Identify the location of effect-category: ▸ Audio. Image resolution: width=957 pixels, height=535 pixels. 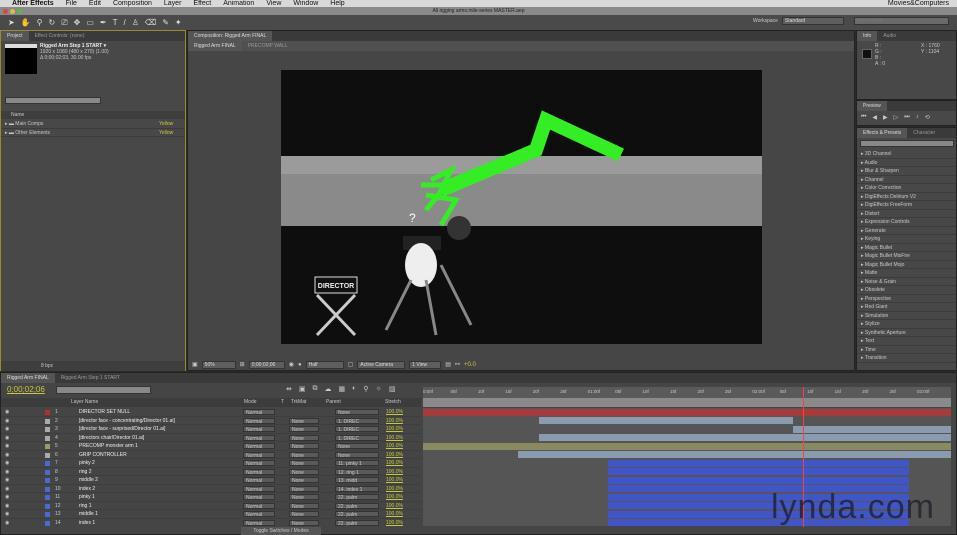
(906, 163).